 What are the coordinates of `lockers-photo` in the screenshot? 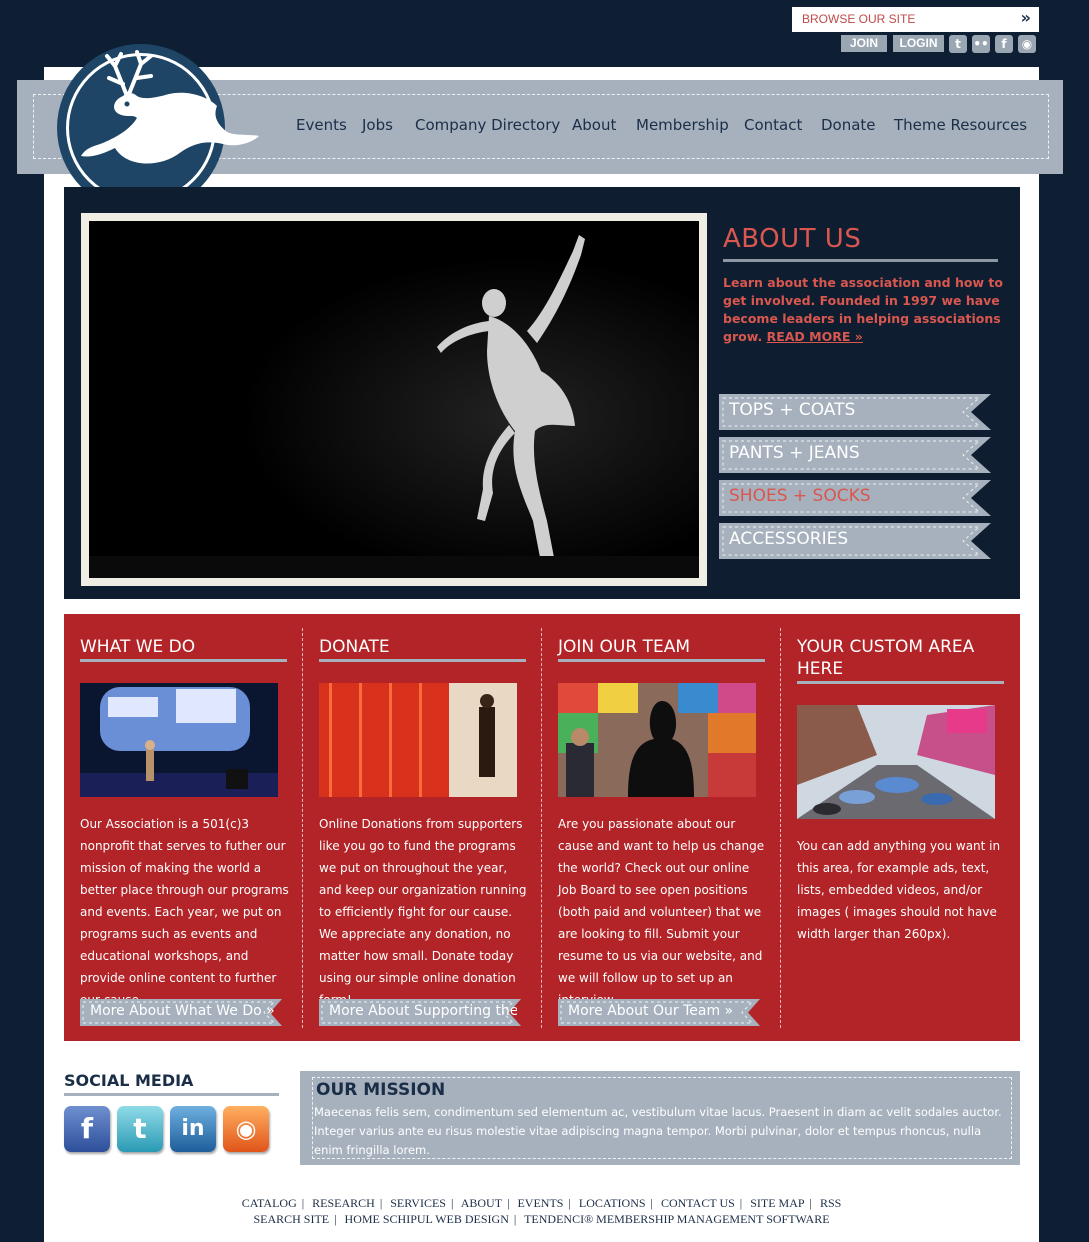 It's located at (418, 740).